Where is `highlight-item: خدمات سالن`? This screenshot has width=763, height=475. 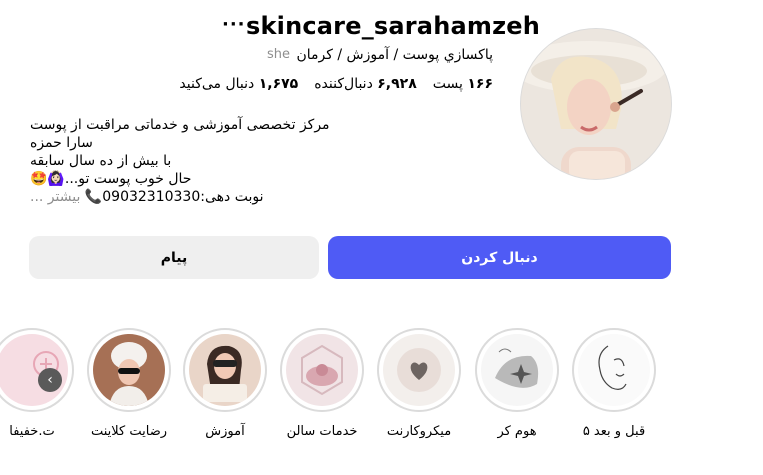
highlight-item: خدمات سالن is located at coordinates (322, 383).